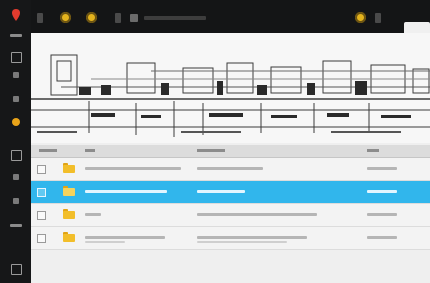 Image resolution: width=430 pixels, height=283 pixels. What do you see at coordinates (16, 57) in the screenshot?
I see `files-icon` at bounding box center [16, 57].